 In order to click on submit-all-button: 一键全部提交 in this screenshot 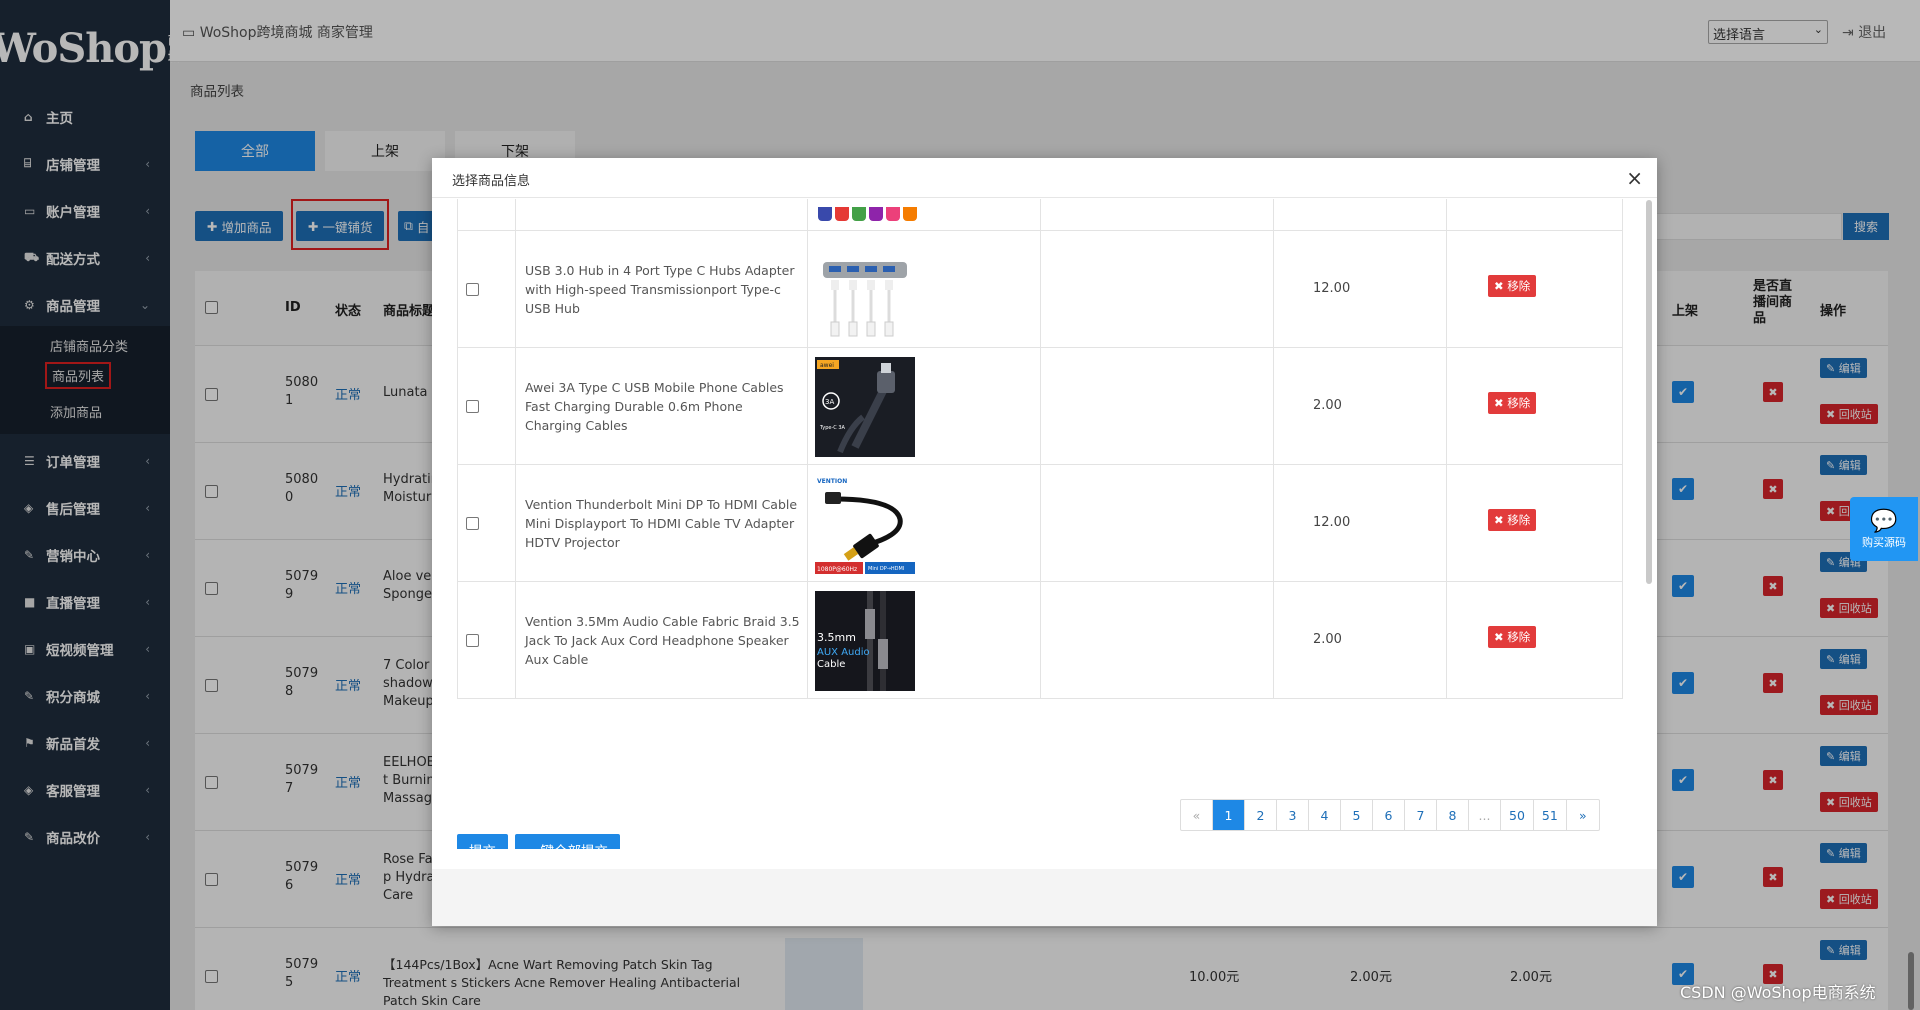, I will do `click(567, 841)`.